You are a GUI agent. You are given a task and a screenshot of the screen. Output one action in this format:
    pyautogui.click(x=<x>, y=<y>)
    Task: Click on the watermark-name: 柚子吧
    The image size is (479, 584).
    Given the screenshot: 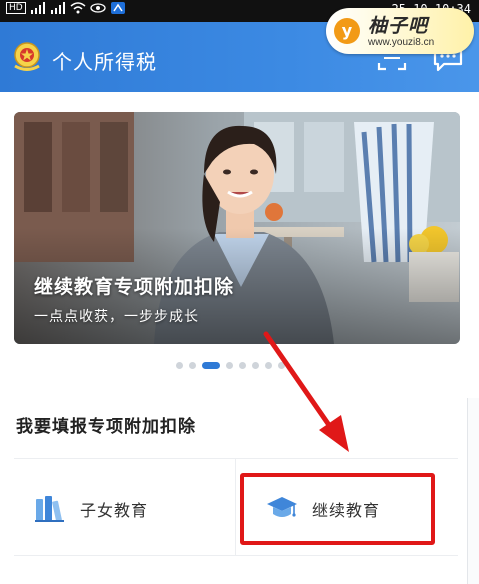 What is the action you would take?
    pyautogui.click(x=398, y=26)
    